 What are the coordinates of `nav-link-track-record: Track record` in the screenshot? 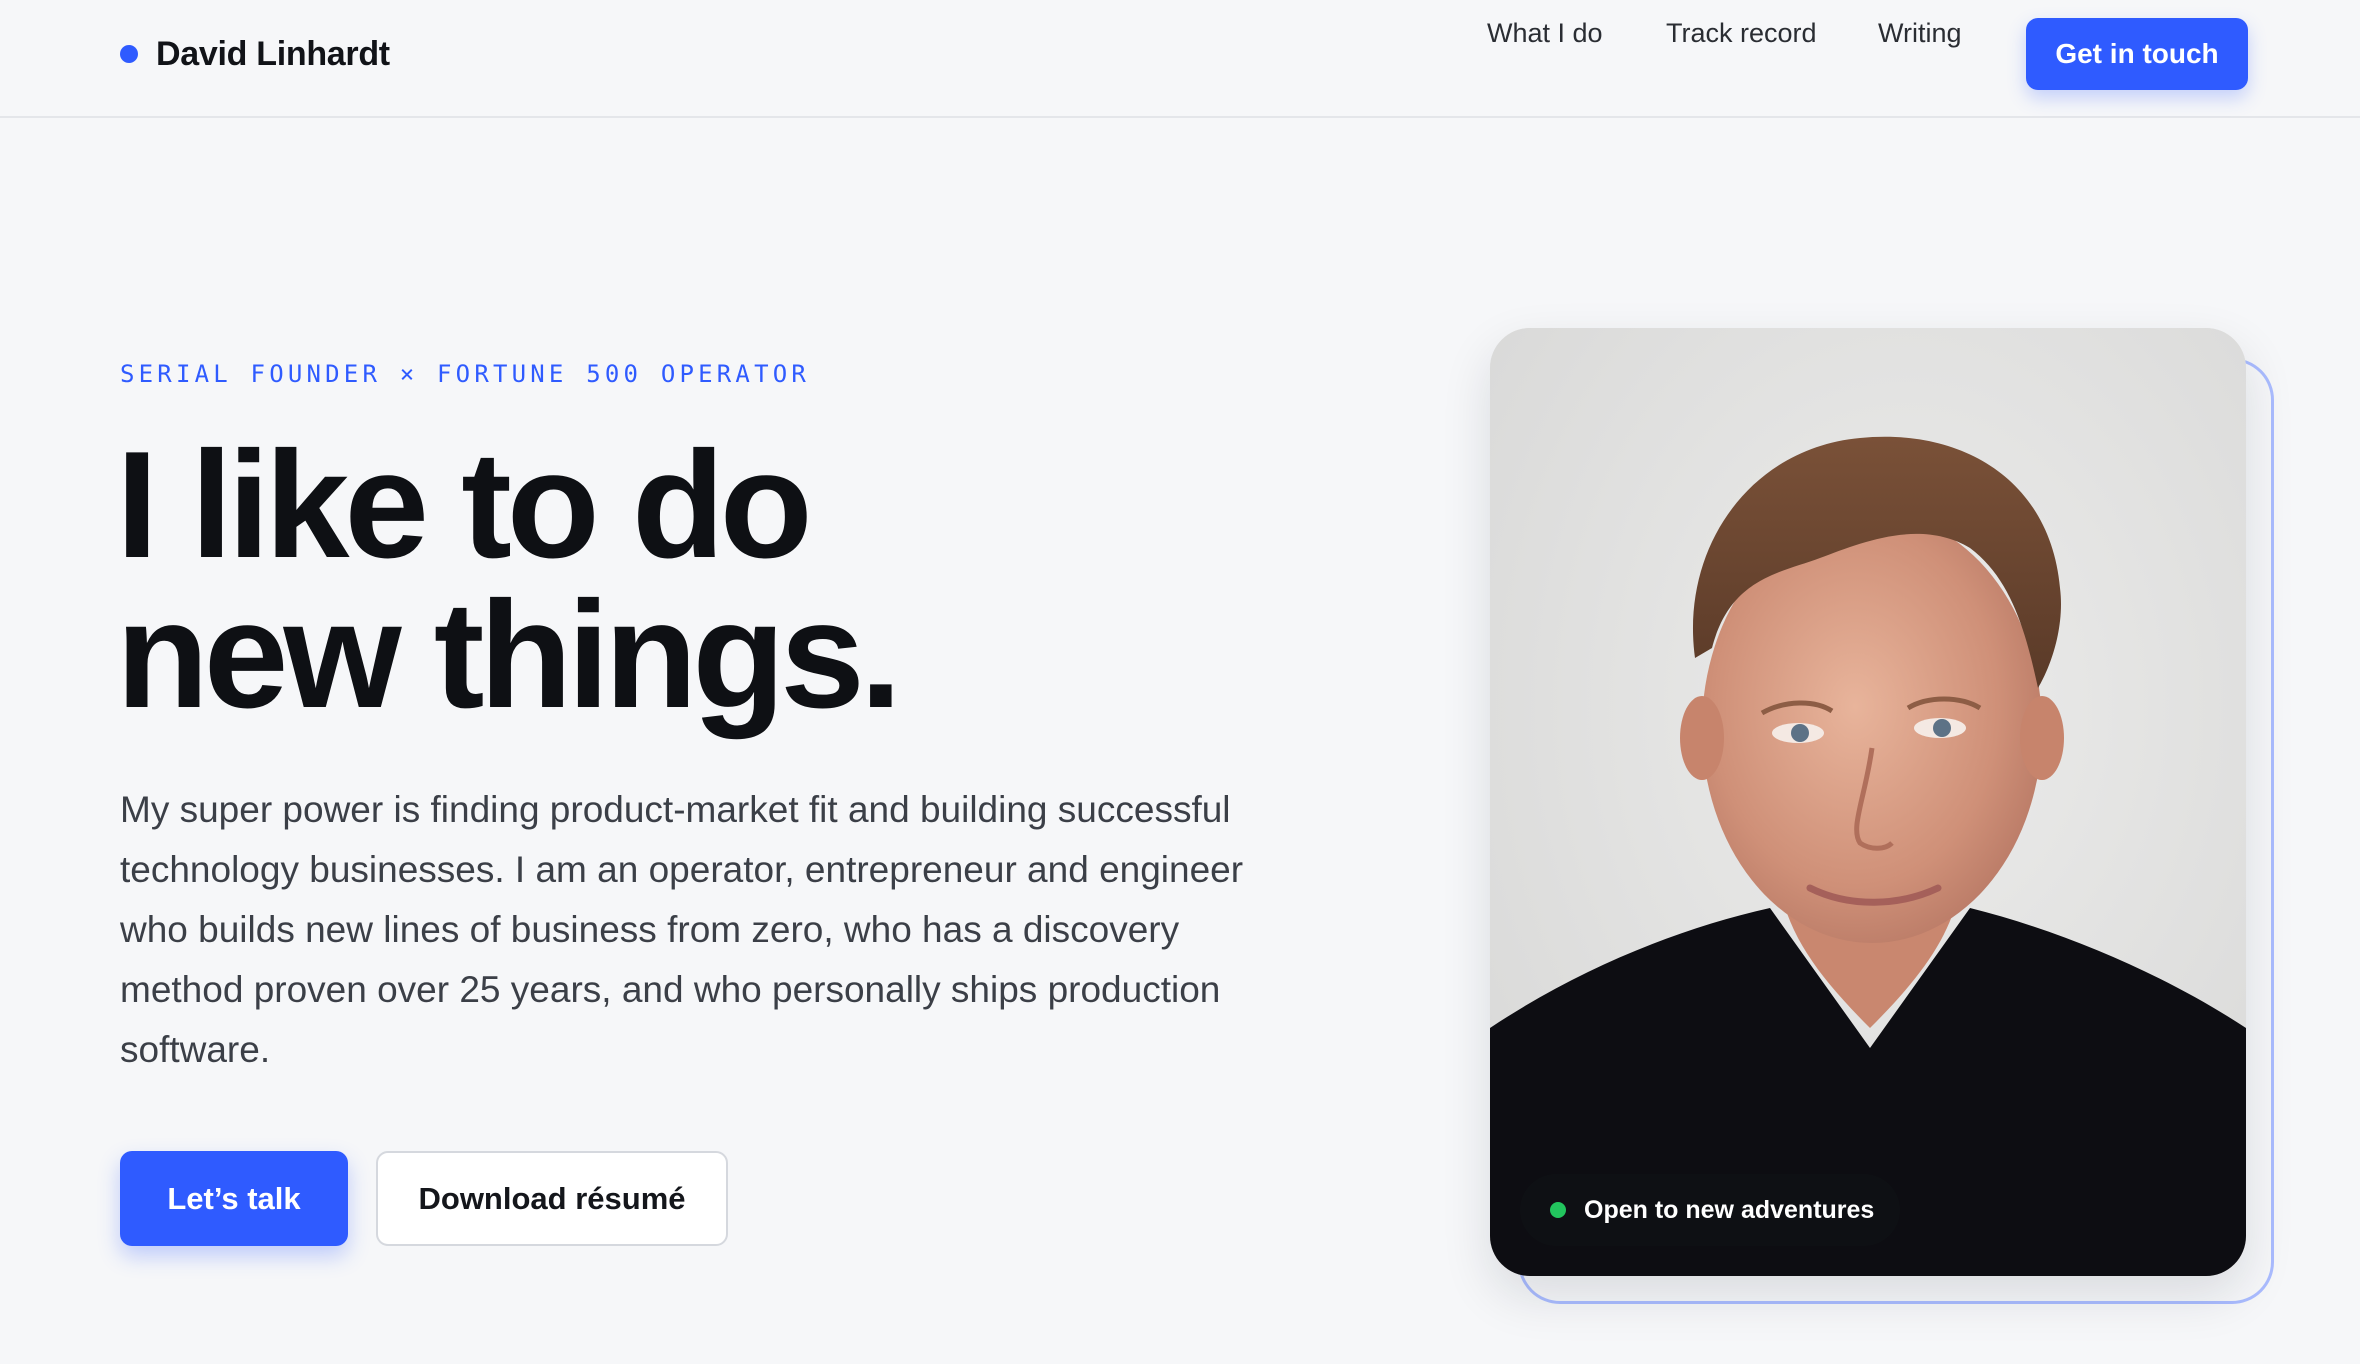 It's located at (1741, 33).